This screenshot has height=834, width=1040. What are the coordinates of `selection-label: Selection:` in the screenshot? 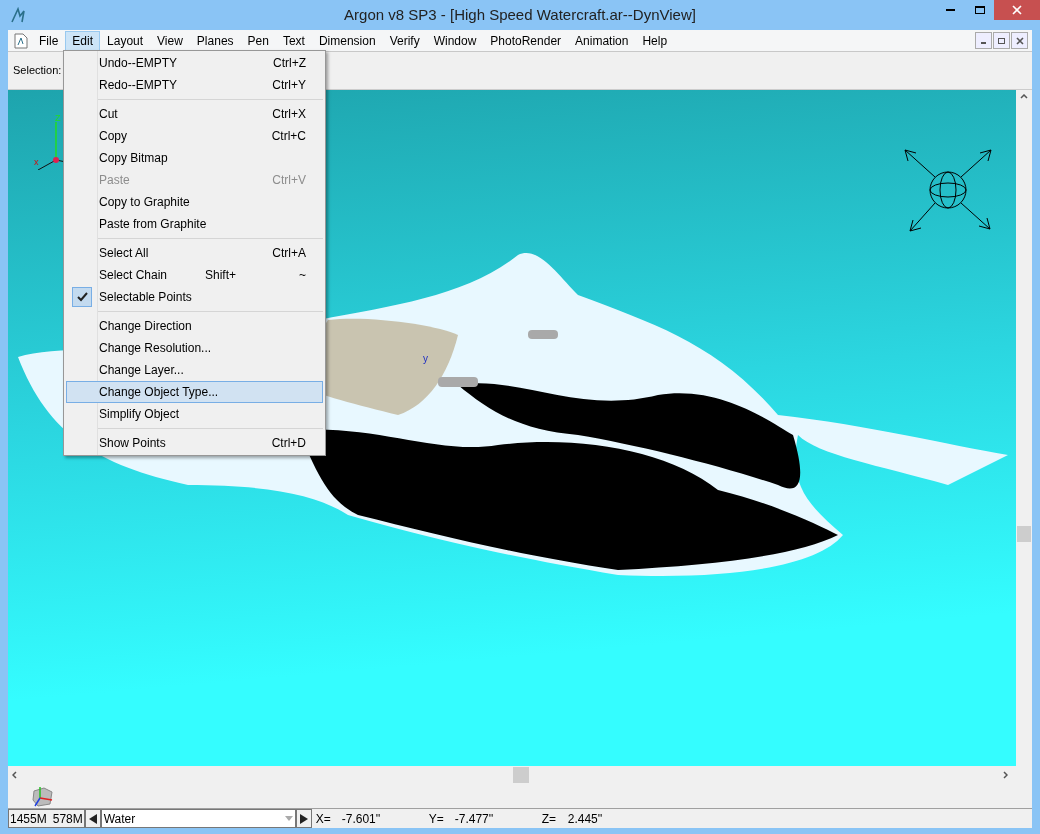 It's located at (37, 71).